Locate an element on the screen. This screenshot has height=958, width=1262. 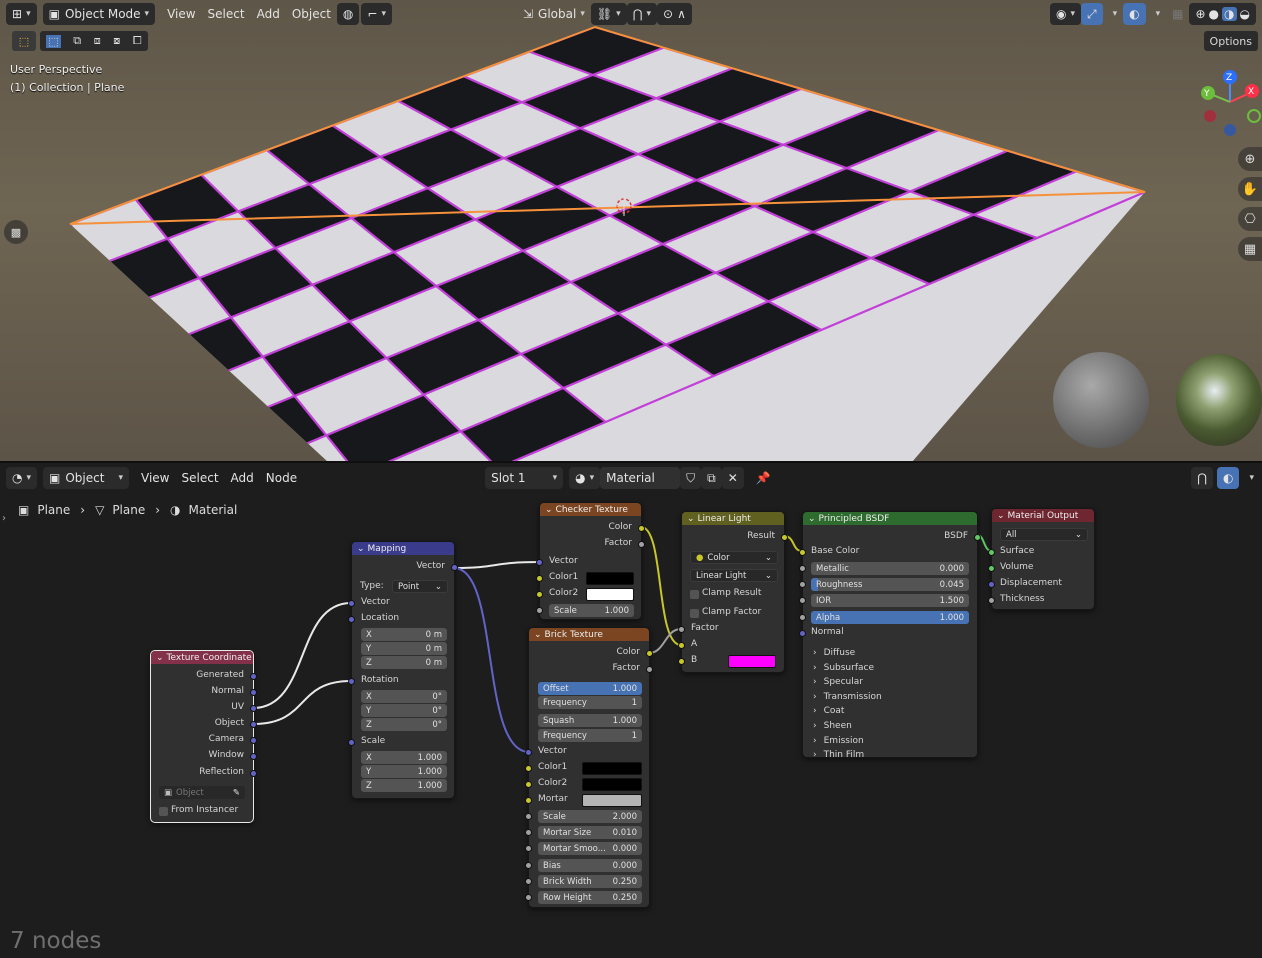
rotation-x-field: X 0° is located at coordinates (404, 696).